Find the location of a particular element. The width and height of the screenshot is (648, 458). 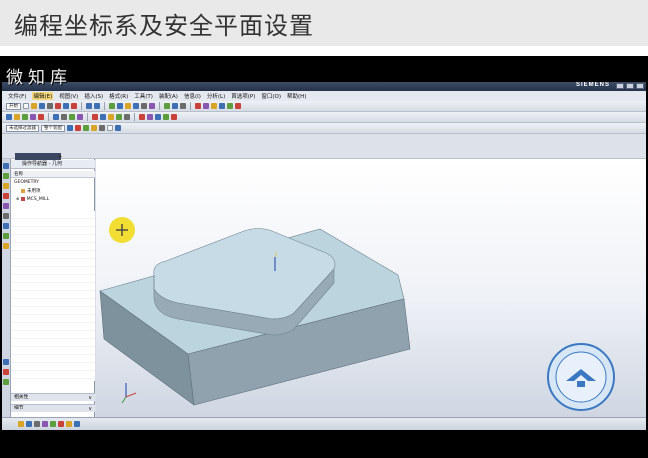

curve-filter-icon is located at coordinates (45, 424).